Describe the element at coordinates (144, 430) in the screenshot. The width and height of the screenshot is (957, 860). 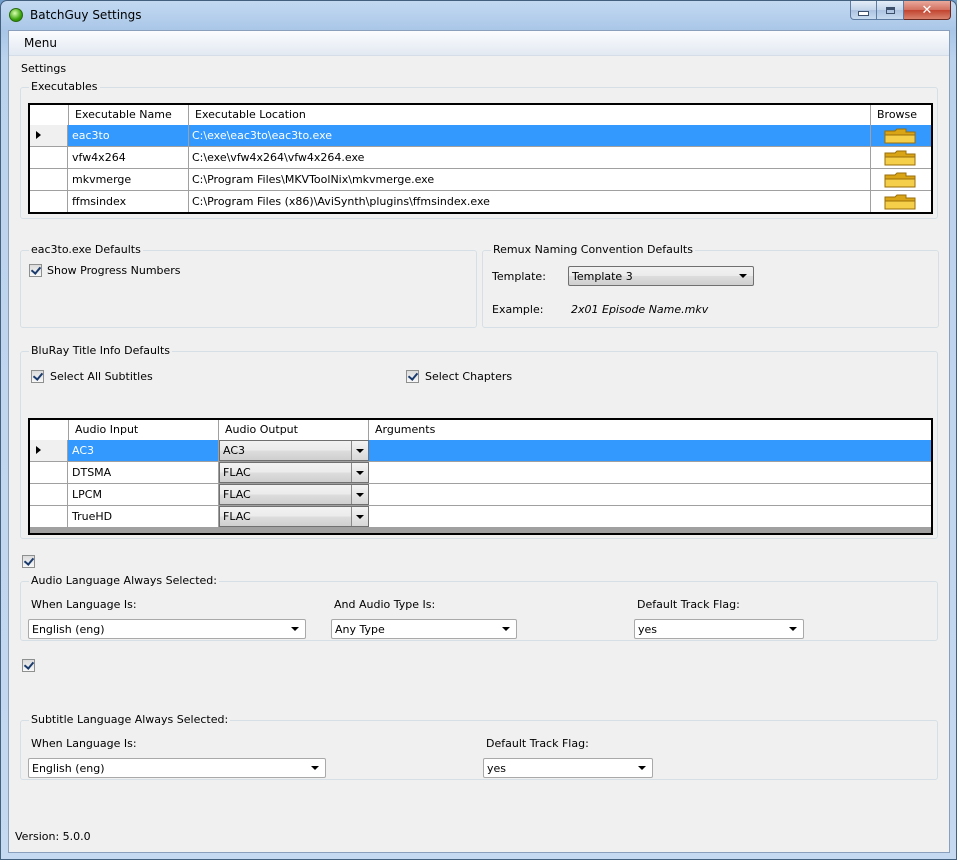
I see `column-header-audio-input: Audio Input` at that location.